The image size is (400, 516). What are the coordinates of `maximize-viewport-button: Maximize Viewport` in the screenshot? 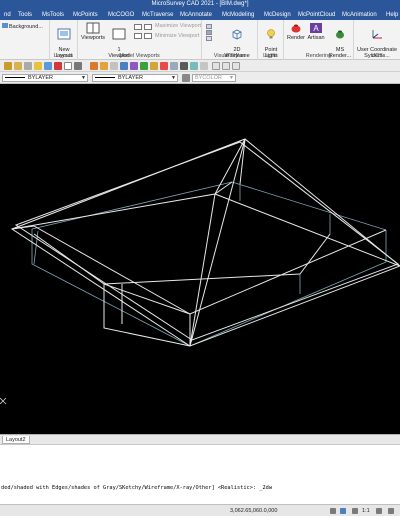 It's located at (178, 26).